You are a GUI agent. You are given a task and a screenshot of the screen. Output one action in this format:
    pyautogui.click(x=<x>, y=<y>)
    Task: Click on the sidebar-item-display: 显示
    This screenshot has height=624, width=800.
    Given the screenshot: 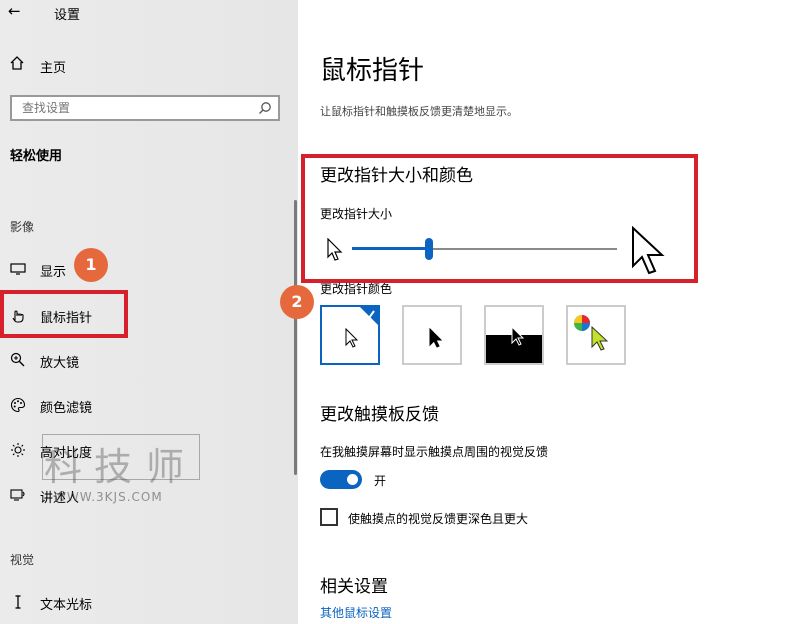 What is the action you would take?
    pyautogui.click(x=145, y=269)
    